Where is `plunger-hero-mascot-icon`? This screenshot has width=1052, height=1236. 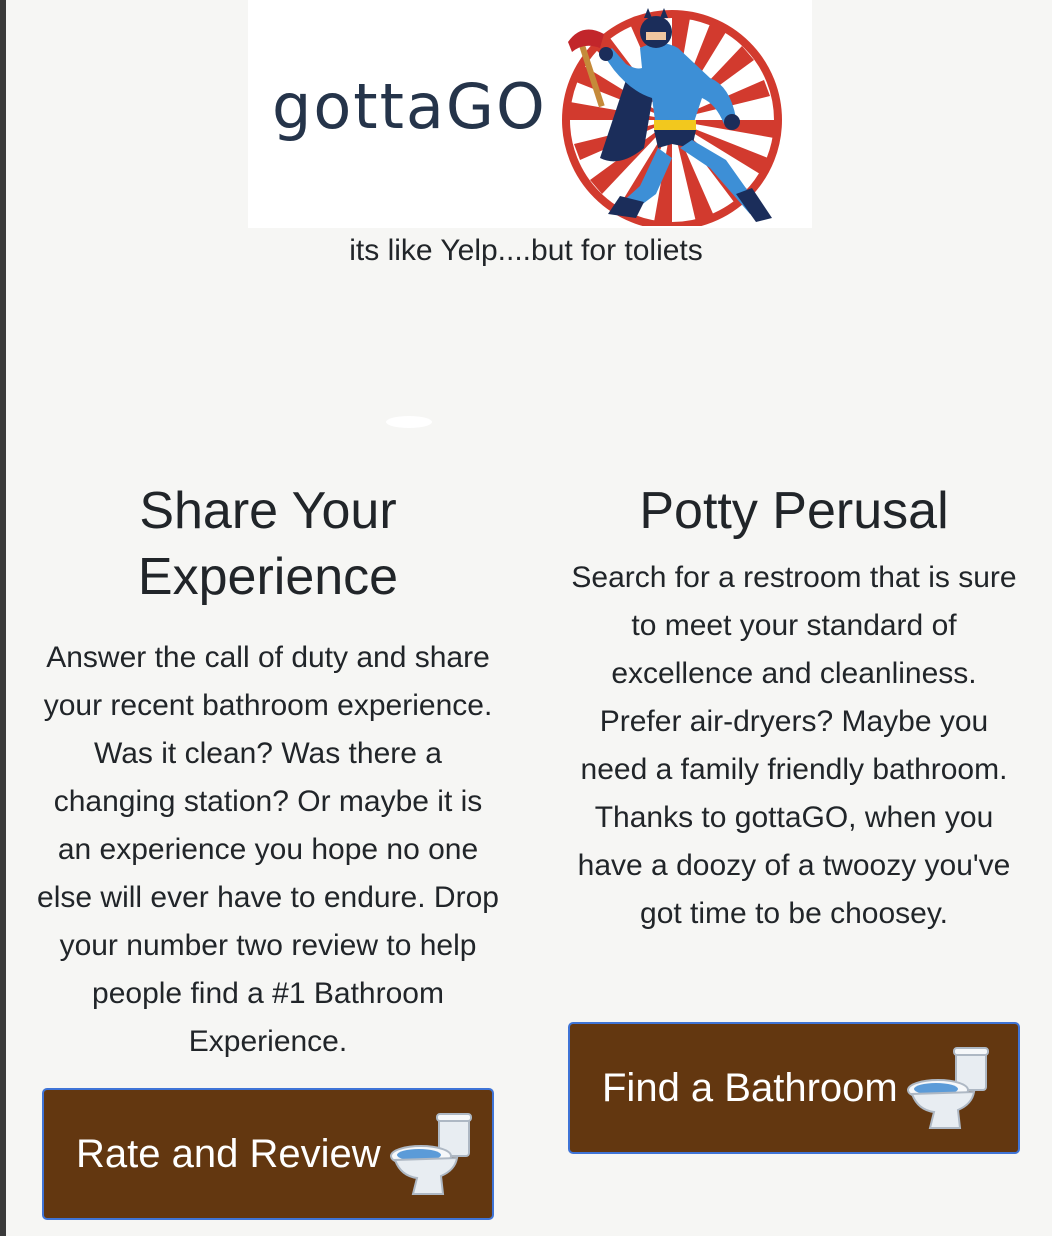 plunger-hero-mascot-icon is located at coordinates (672, 117).